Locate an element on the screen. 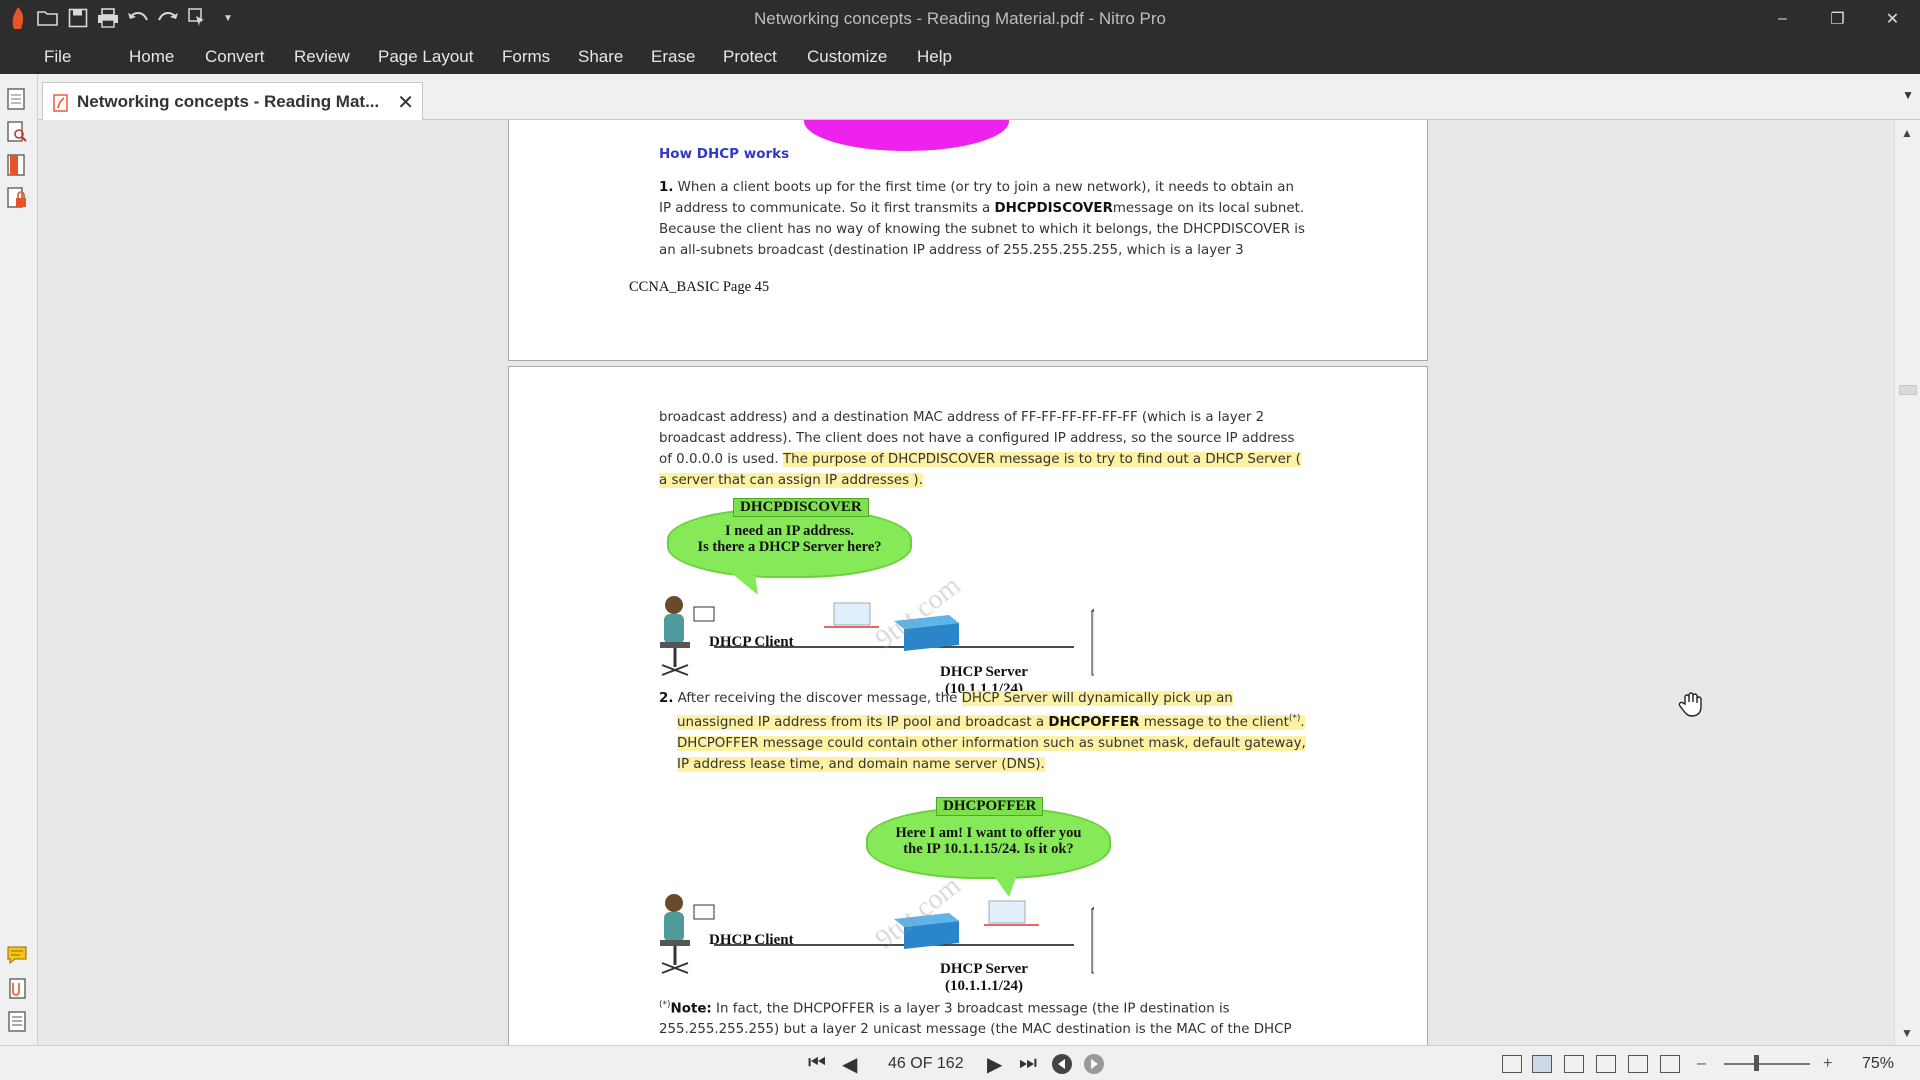  highlighted-text: message to the client is located at coordinates (1214, 723).